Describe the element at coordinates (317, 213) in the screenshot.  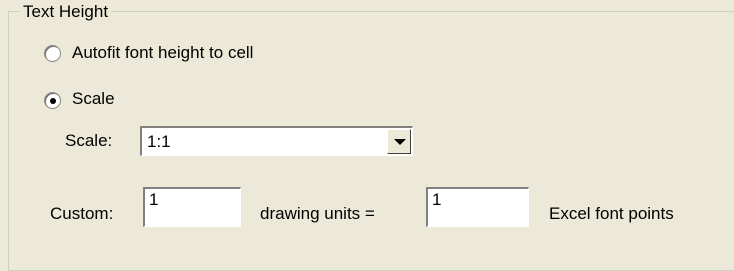
I see `drawing-units-label: drawing units =` at that location.